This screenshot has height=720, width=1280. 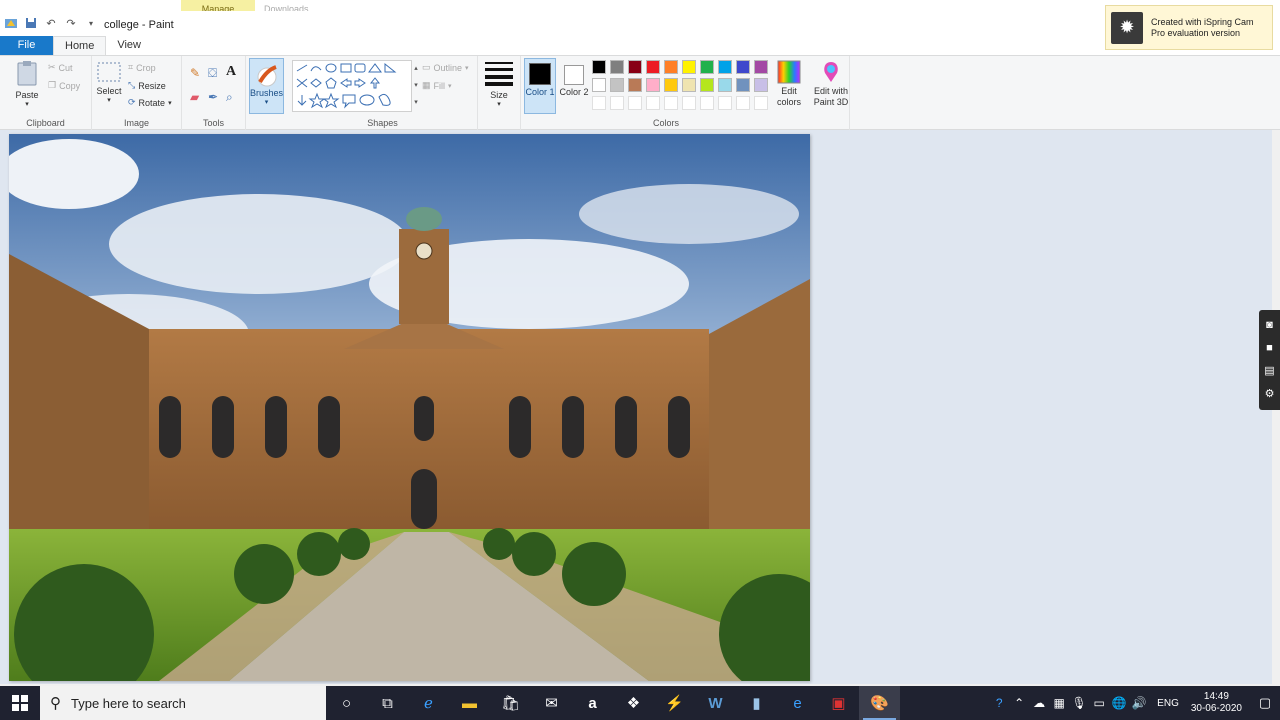 I want to click on input-language: ENG, so click(x=1168, y=703).